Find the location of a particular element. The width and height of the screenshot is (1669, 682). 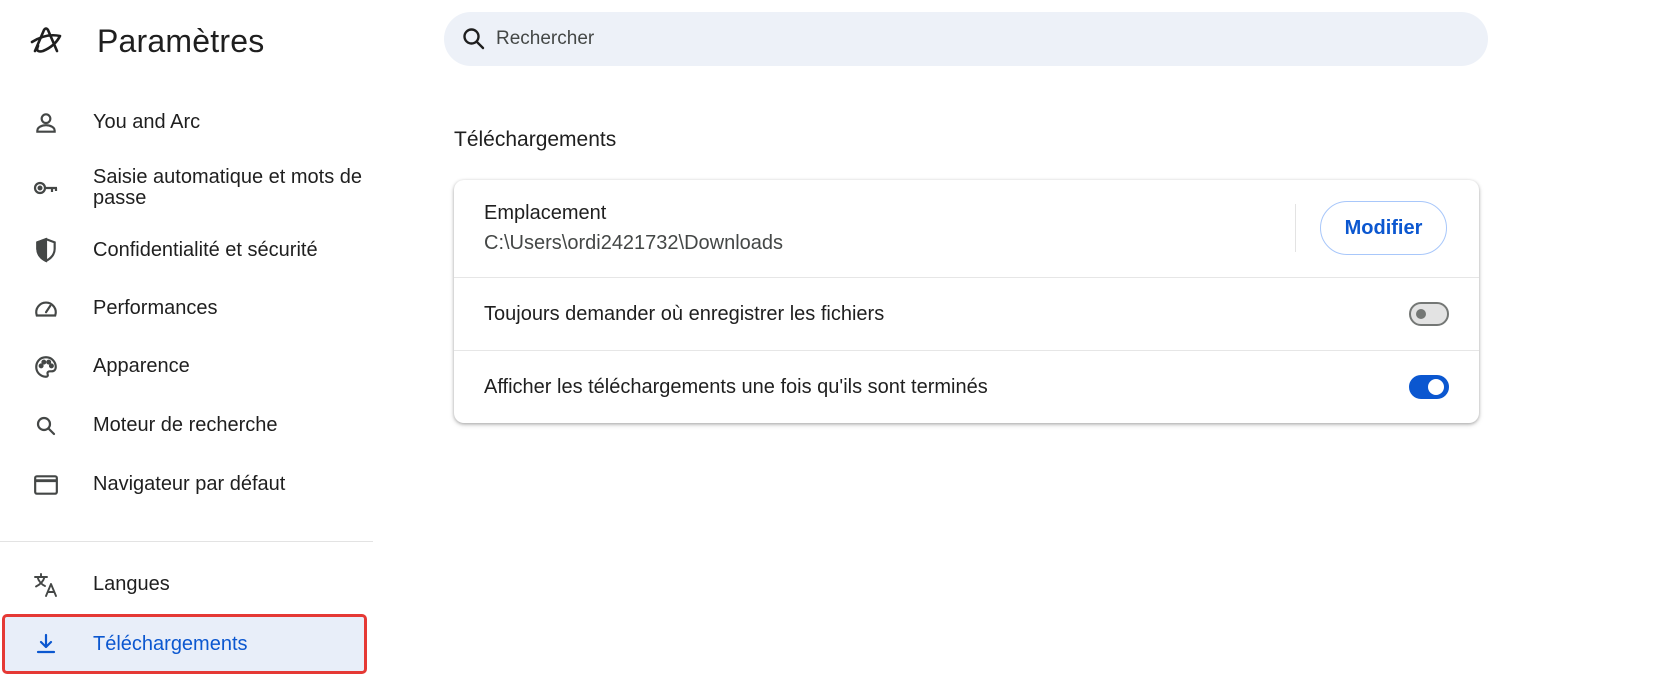

download-icon is located at coordinates (46, 644).